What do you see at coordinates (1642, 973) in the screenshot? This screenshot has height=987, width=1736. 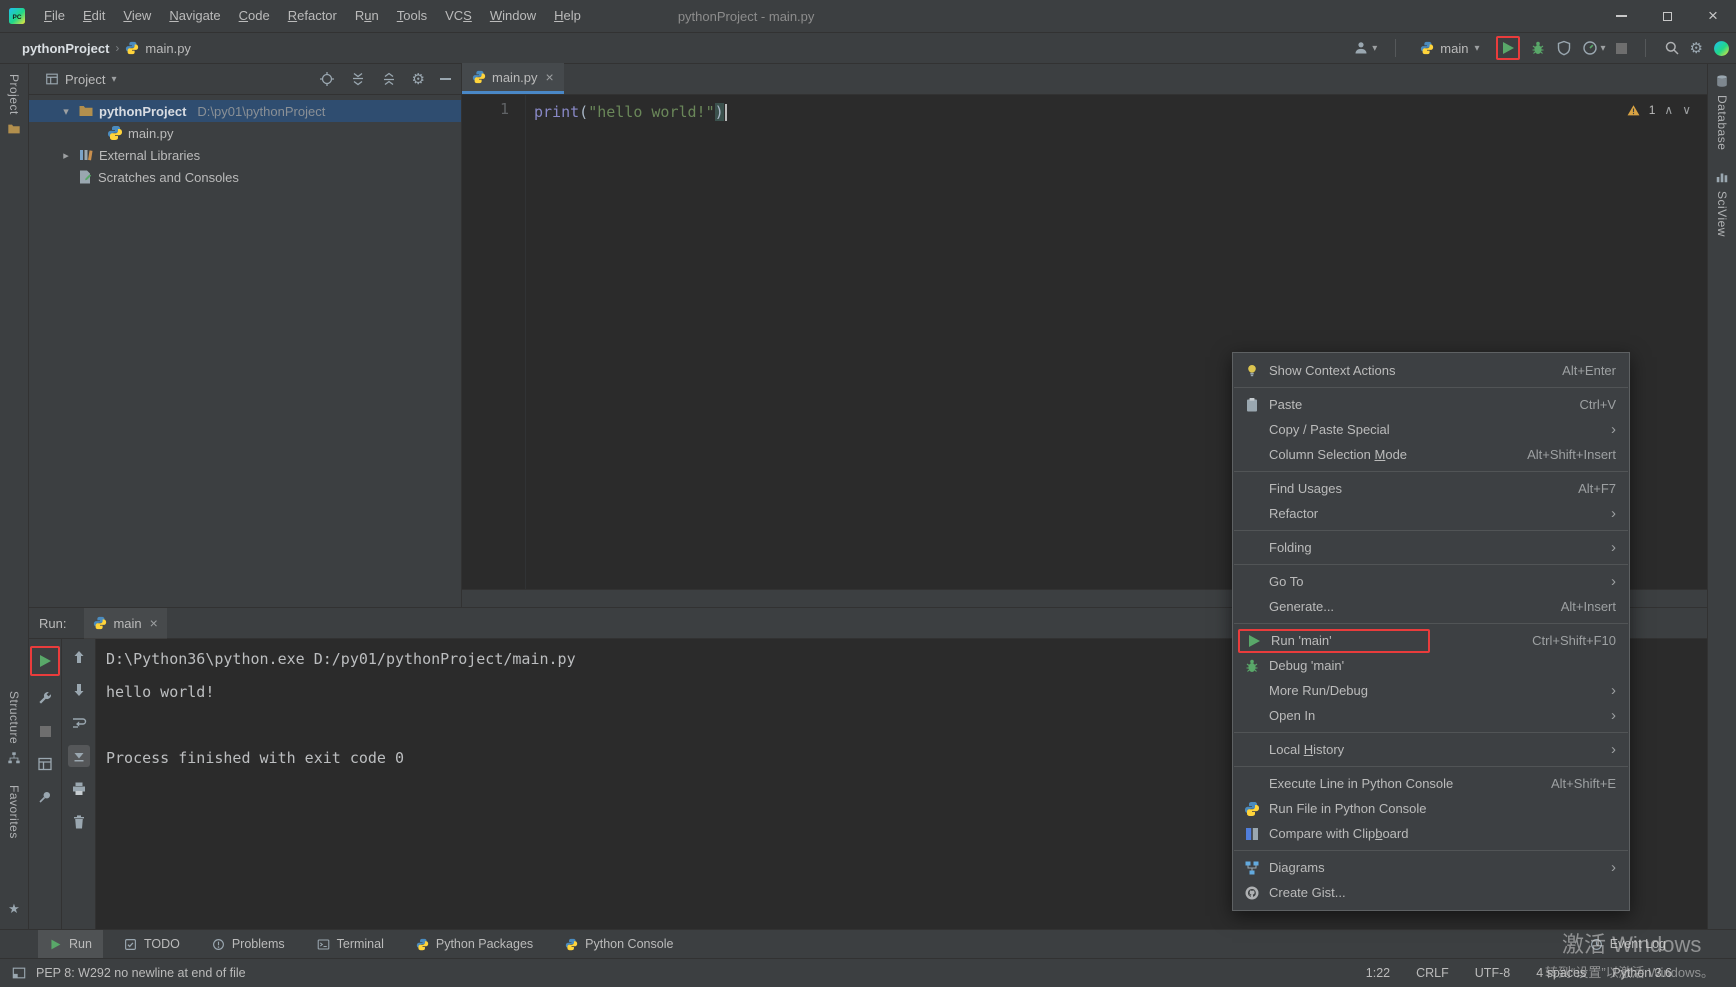 I see `interpreter-widget: Python 3.6` at bounding box center [1642, 973].